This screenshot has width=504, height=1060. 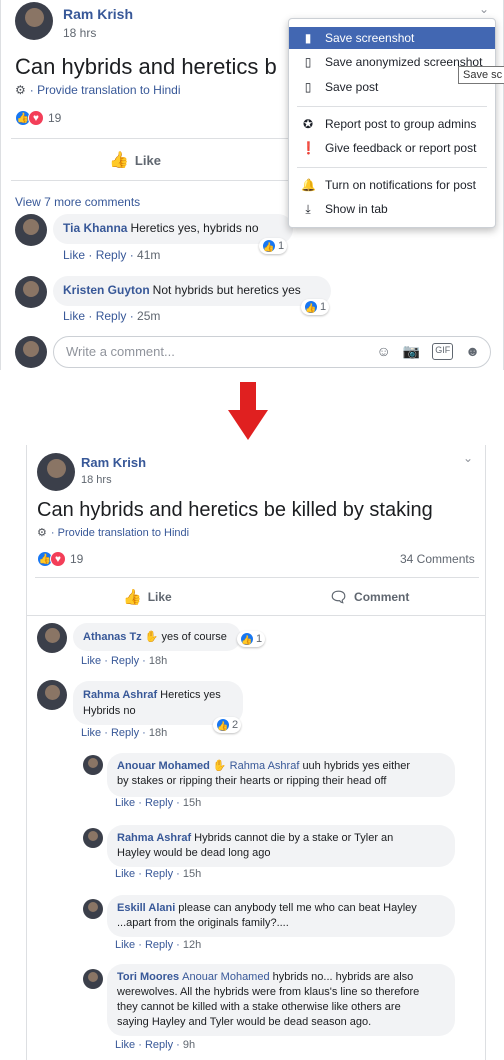 I want to click on commenter-name: Tia Khanna, so click(x=95, y=228).